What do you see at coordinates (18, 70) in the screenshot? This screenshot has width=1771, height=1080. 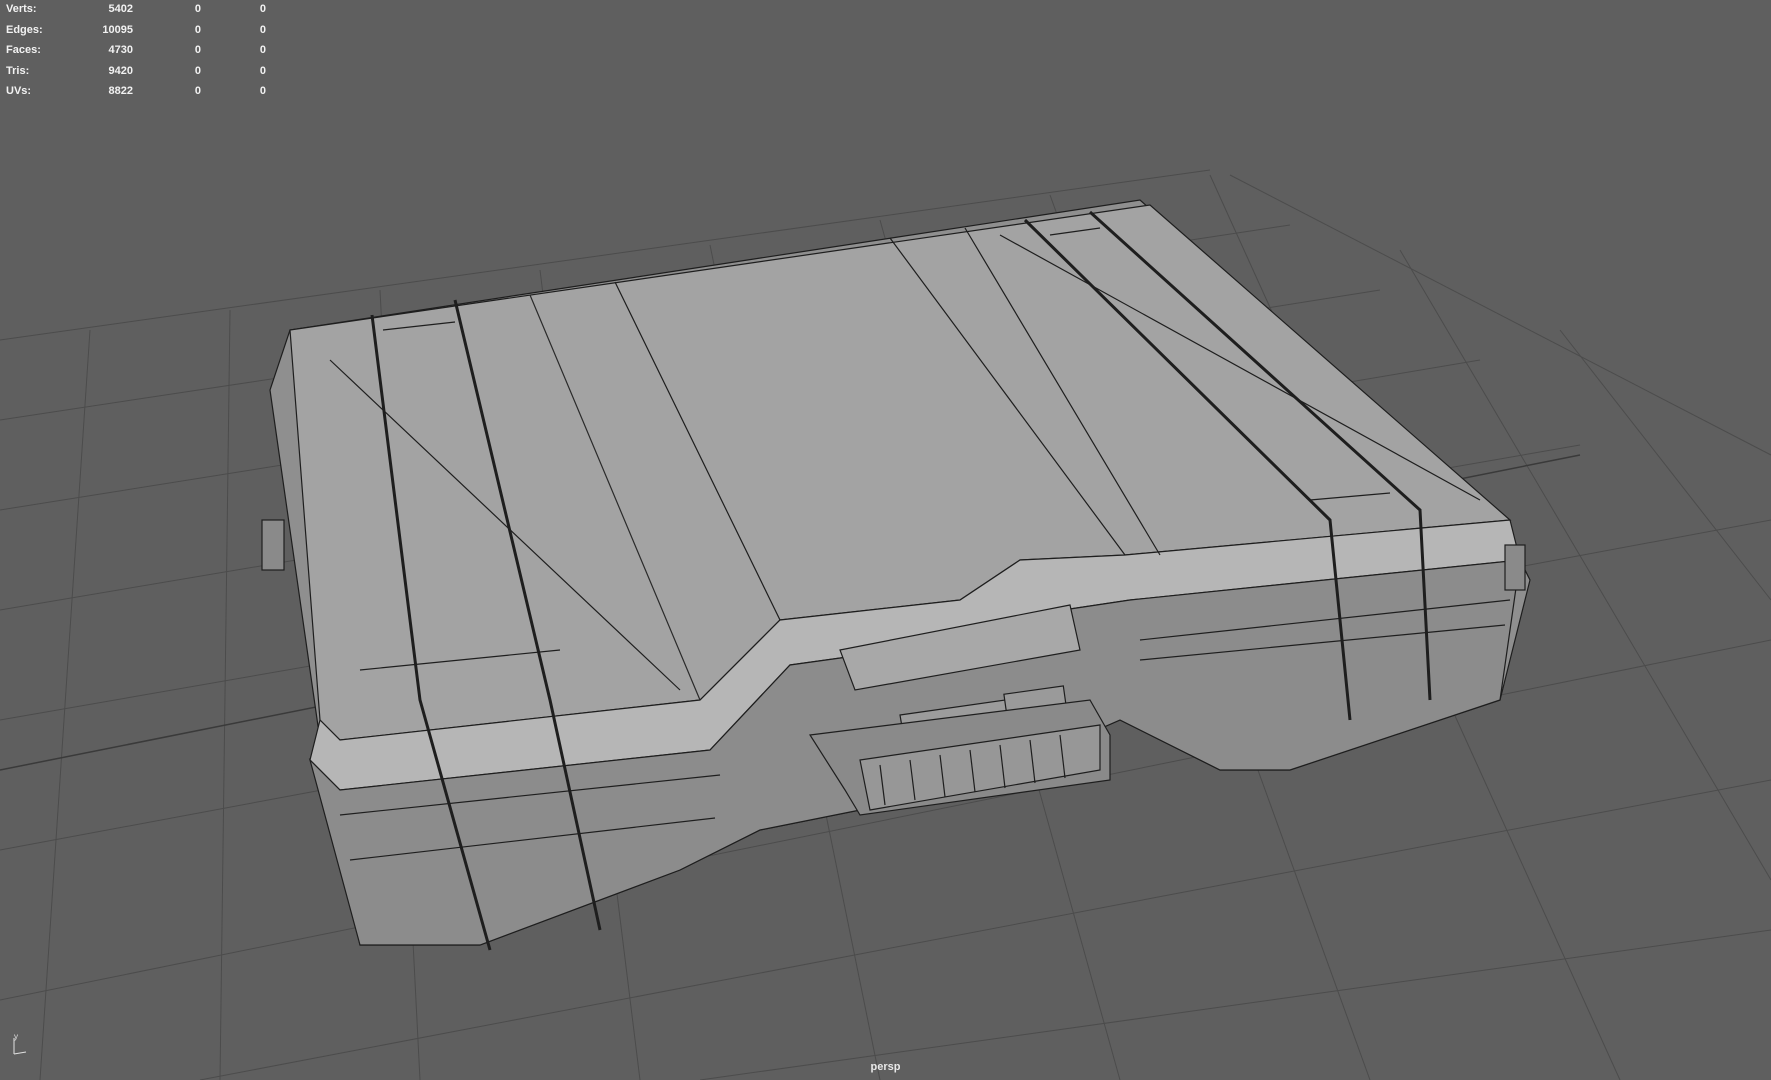 I see `hud-label: Tris:` at bounding box center [18, 70].